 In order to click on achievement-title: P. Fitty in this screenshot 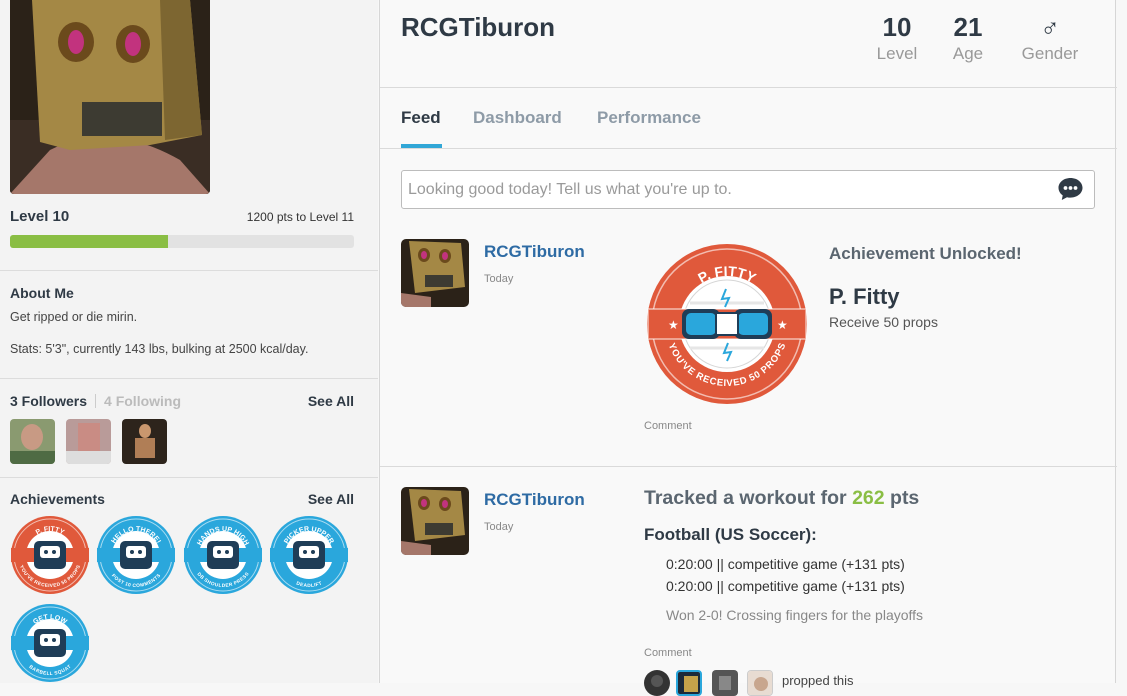, I will do `click(864, 296)`.